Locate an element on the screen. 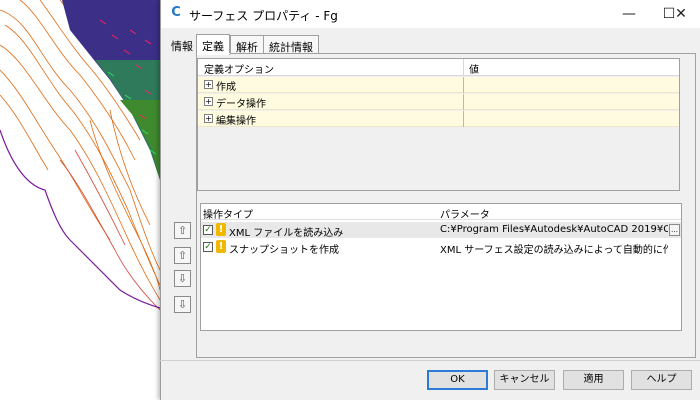 This screenshot has width=700, height=400. move-bottom-icon: ⇩ is located at coordinates (182, 304).